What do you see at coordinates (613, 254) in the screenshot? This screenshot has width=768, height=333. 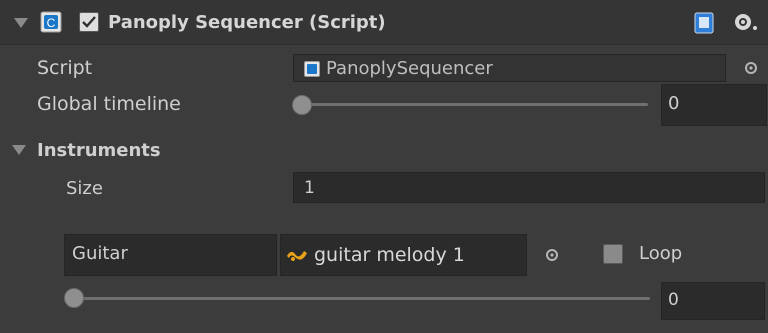 I see `loop-checkbox` at bounding box center [613, 254].